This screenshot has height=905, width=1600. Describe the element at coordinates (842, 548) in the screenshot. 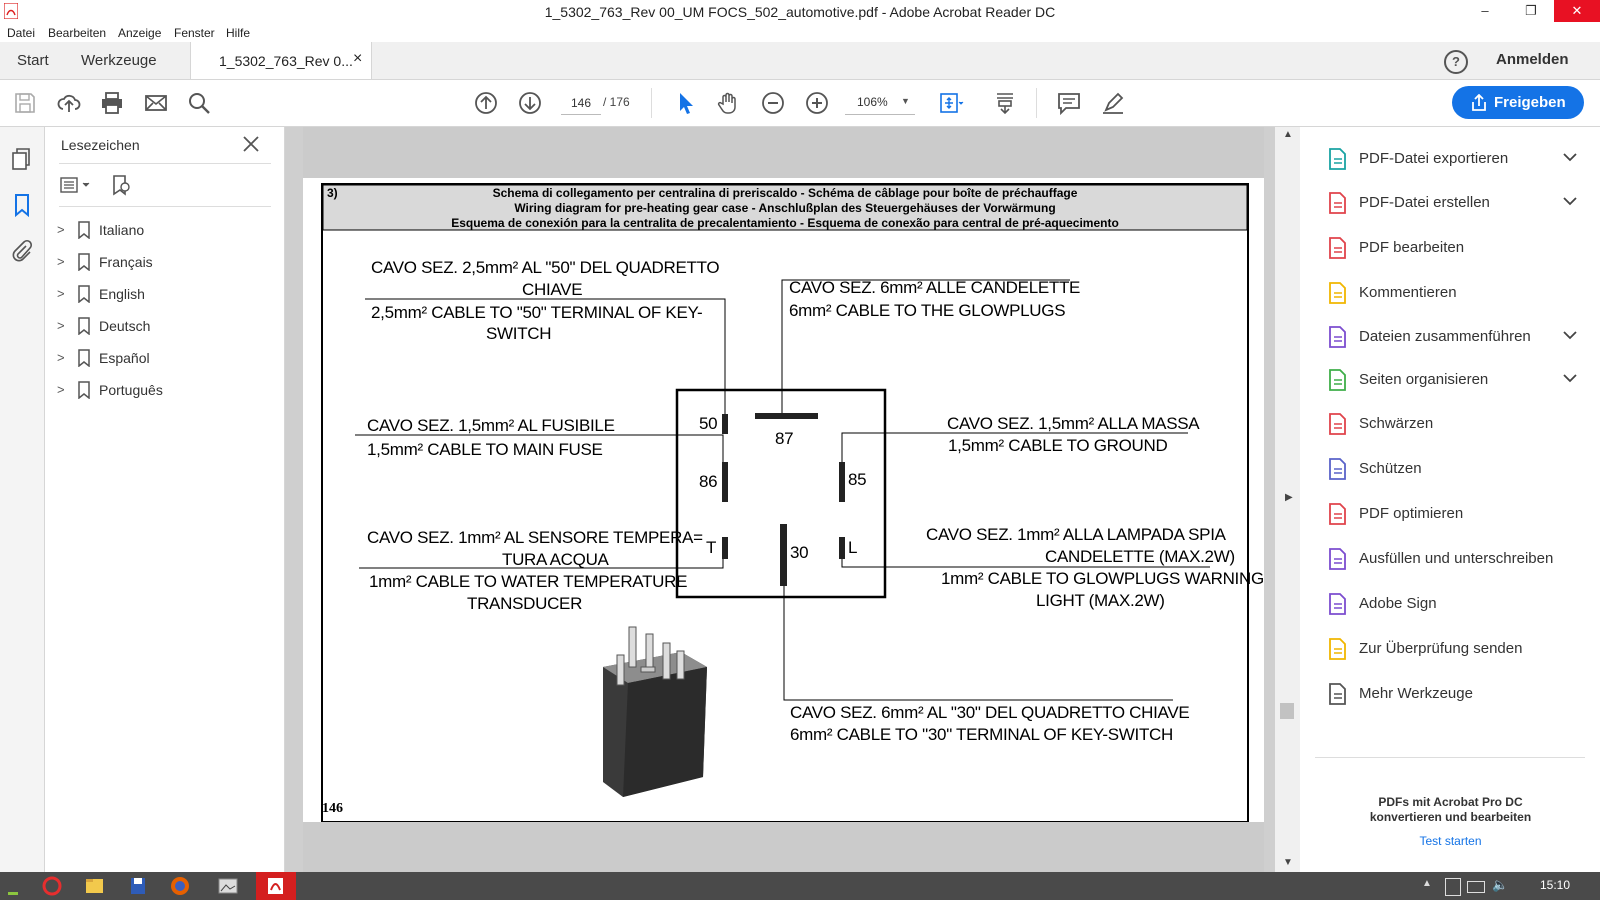

I see `pin-L-terminal` at that location.